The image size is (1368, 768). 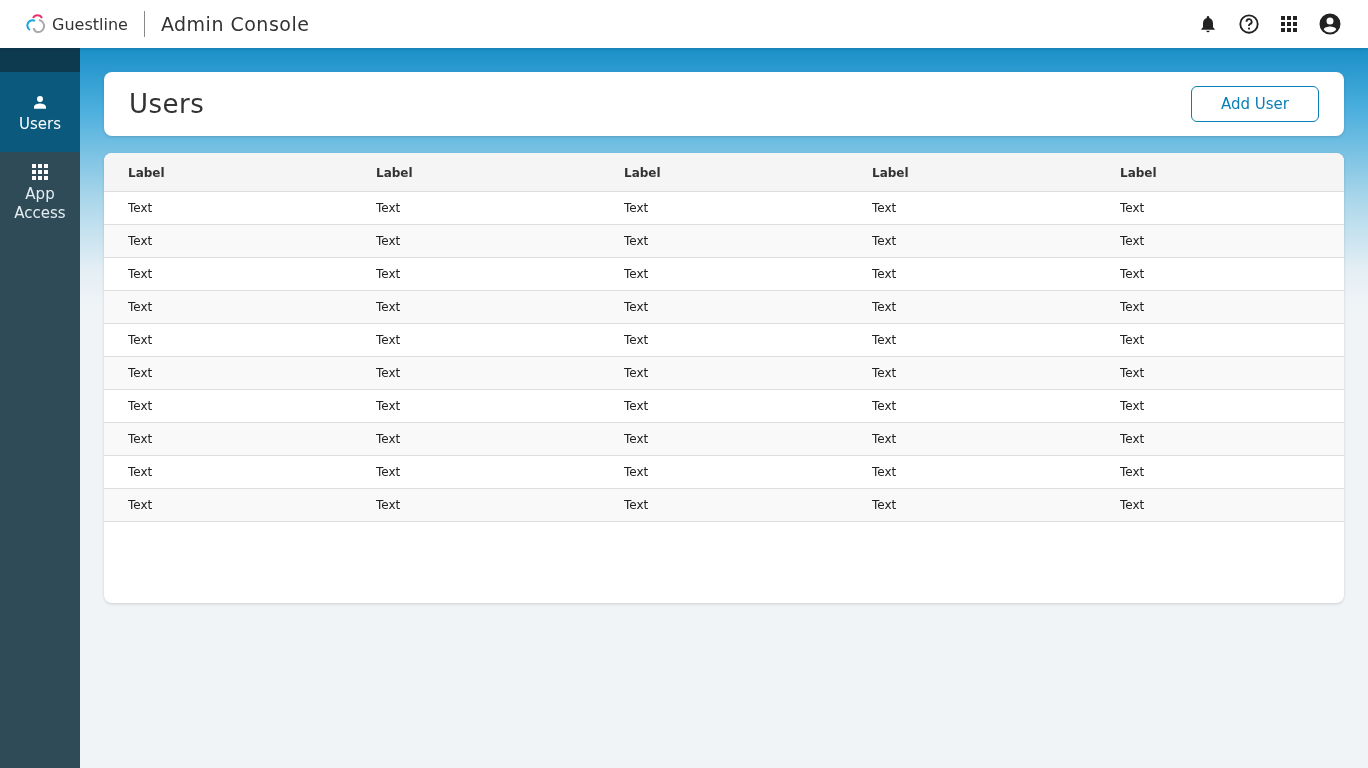 I want to click on add-user-button: Add User, so click(x=1255, y=104).